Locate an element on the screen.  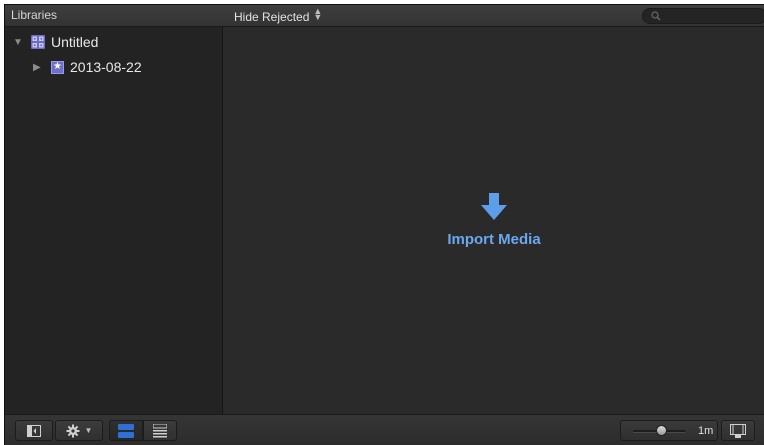
event-item-2013-08-22: ▶ ★ 2013-08-22 is located at coordinates (87, 67).